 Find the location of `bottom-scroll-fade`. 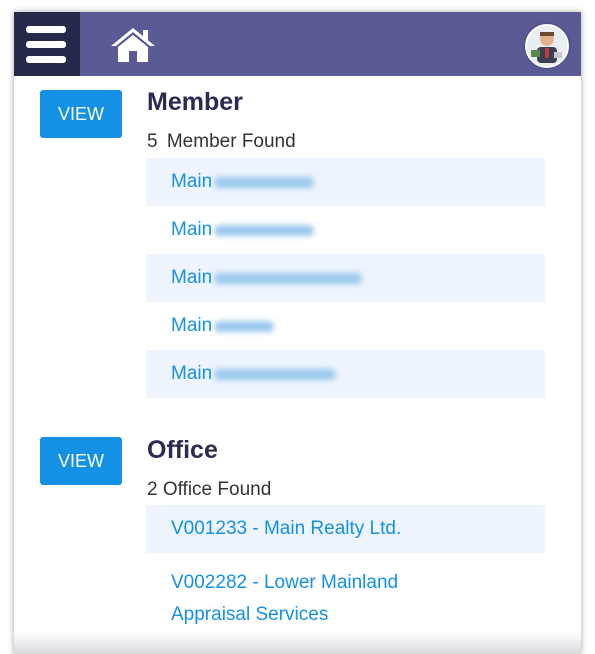

bottom-scroll-fade is located at coordinates (297, 643).